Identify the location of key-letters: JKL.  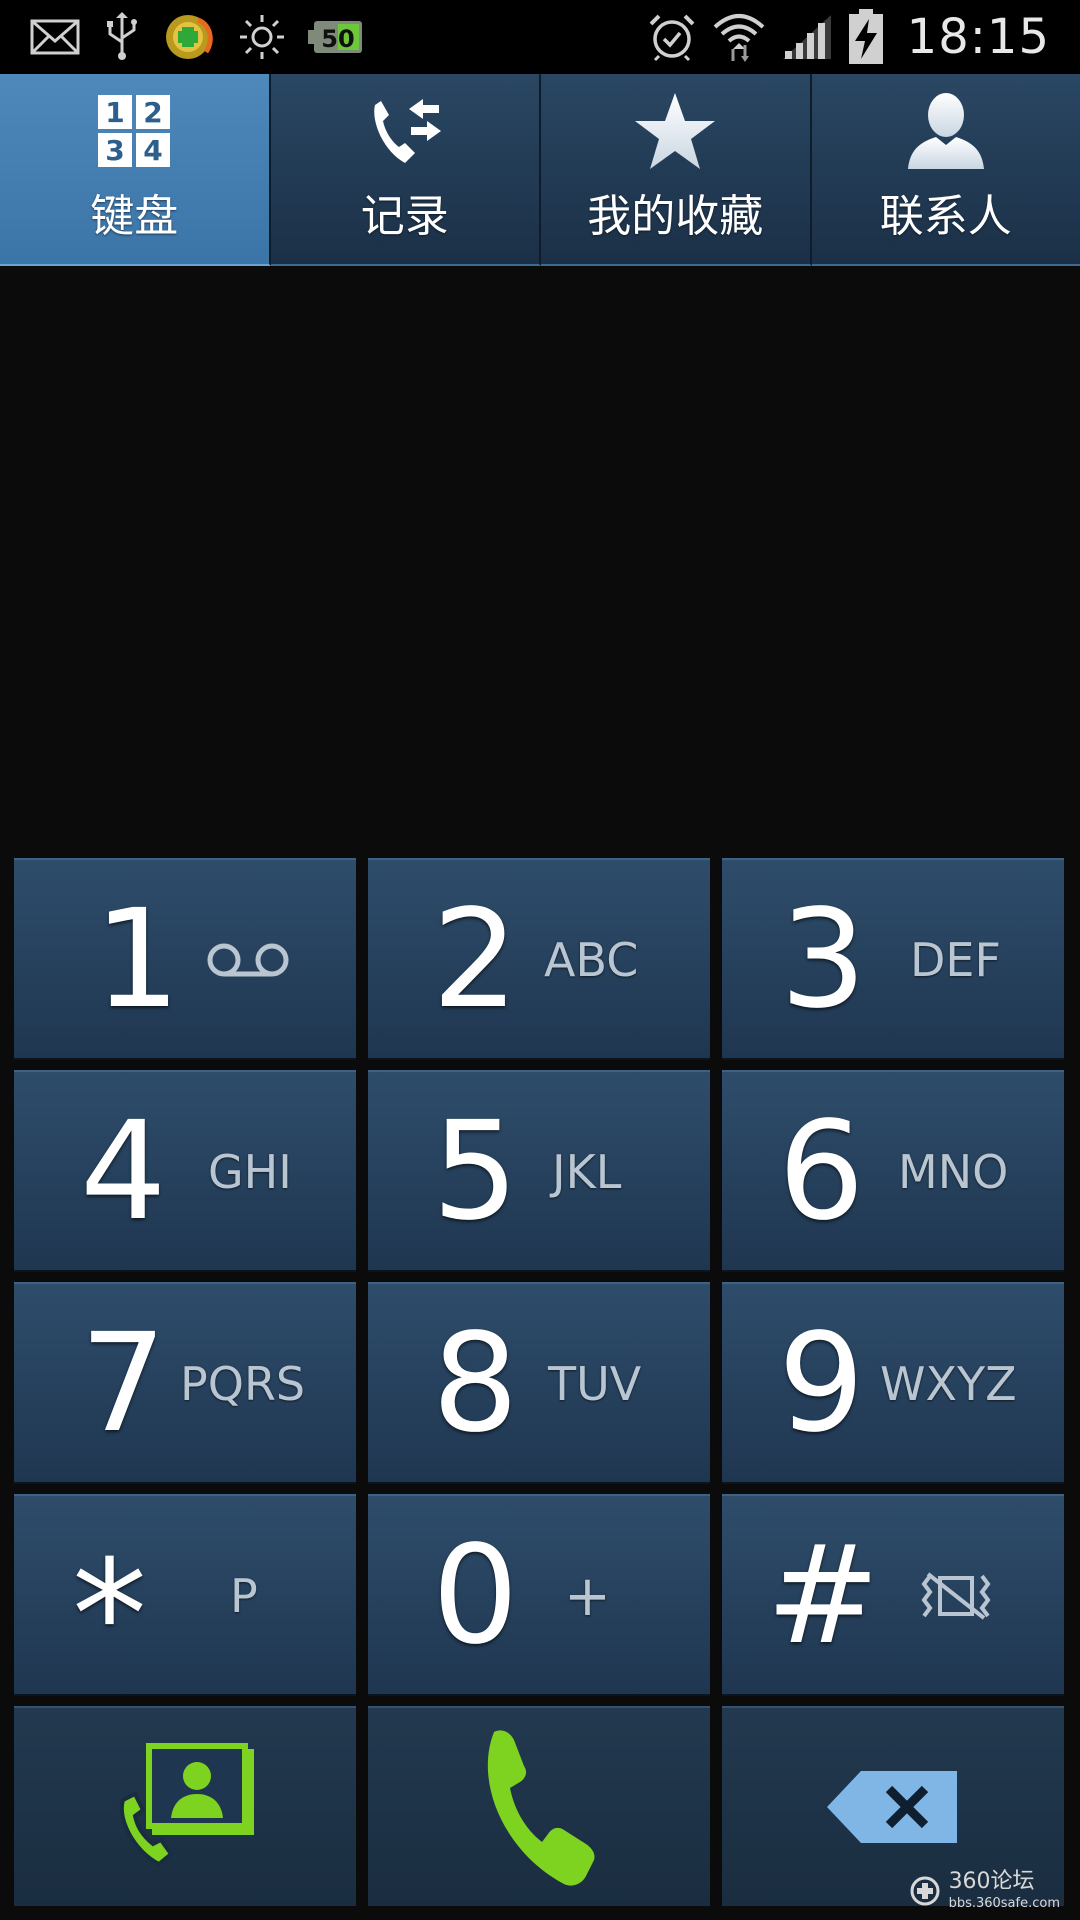
(587, 1172).